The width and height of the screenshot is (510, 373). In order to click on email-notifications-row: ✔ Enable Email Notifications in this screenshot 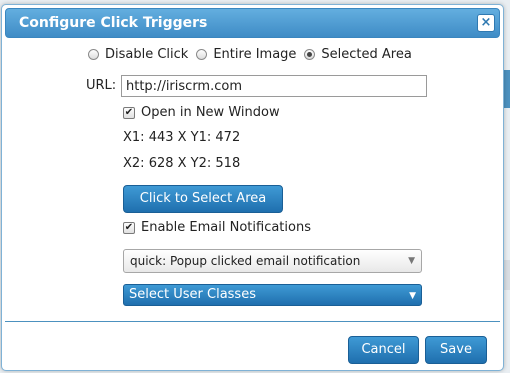, I will do `click(217, 227)`.